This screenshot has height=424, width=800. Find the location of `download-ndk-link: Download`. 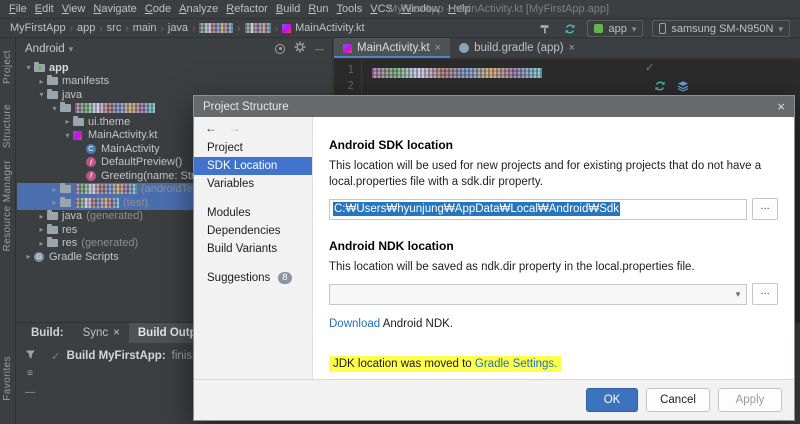

download-ndk-link: Download is located at coordinates (354, 324).